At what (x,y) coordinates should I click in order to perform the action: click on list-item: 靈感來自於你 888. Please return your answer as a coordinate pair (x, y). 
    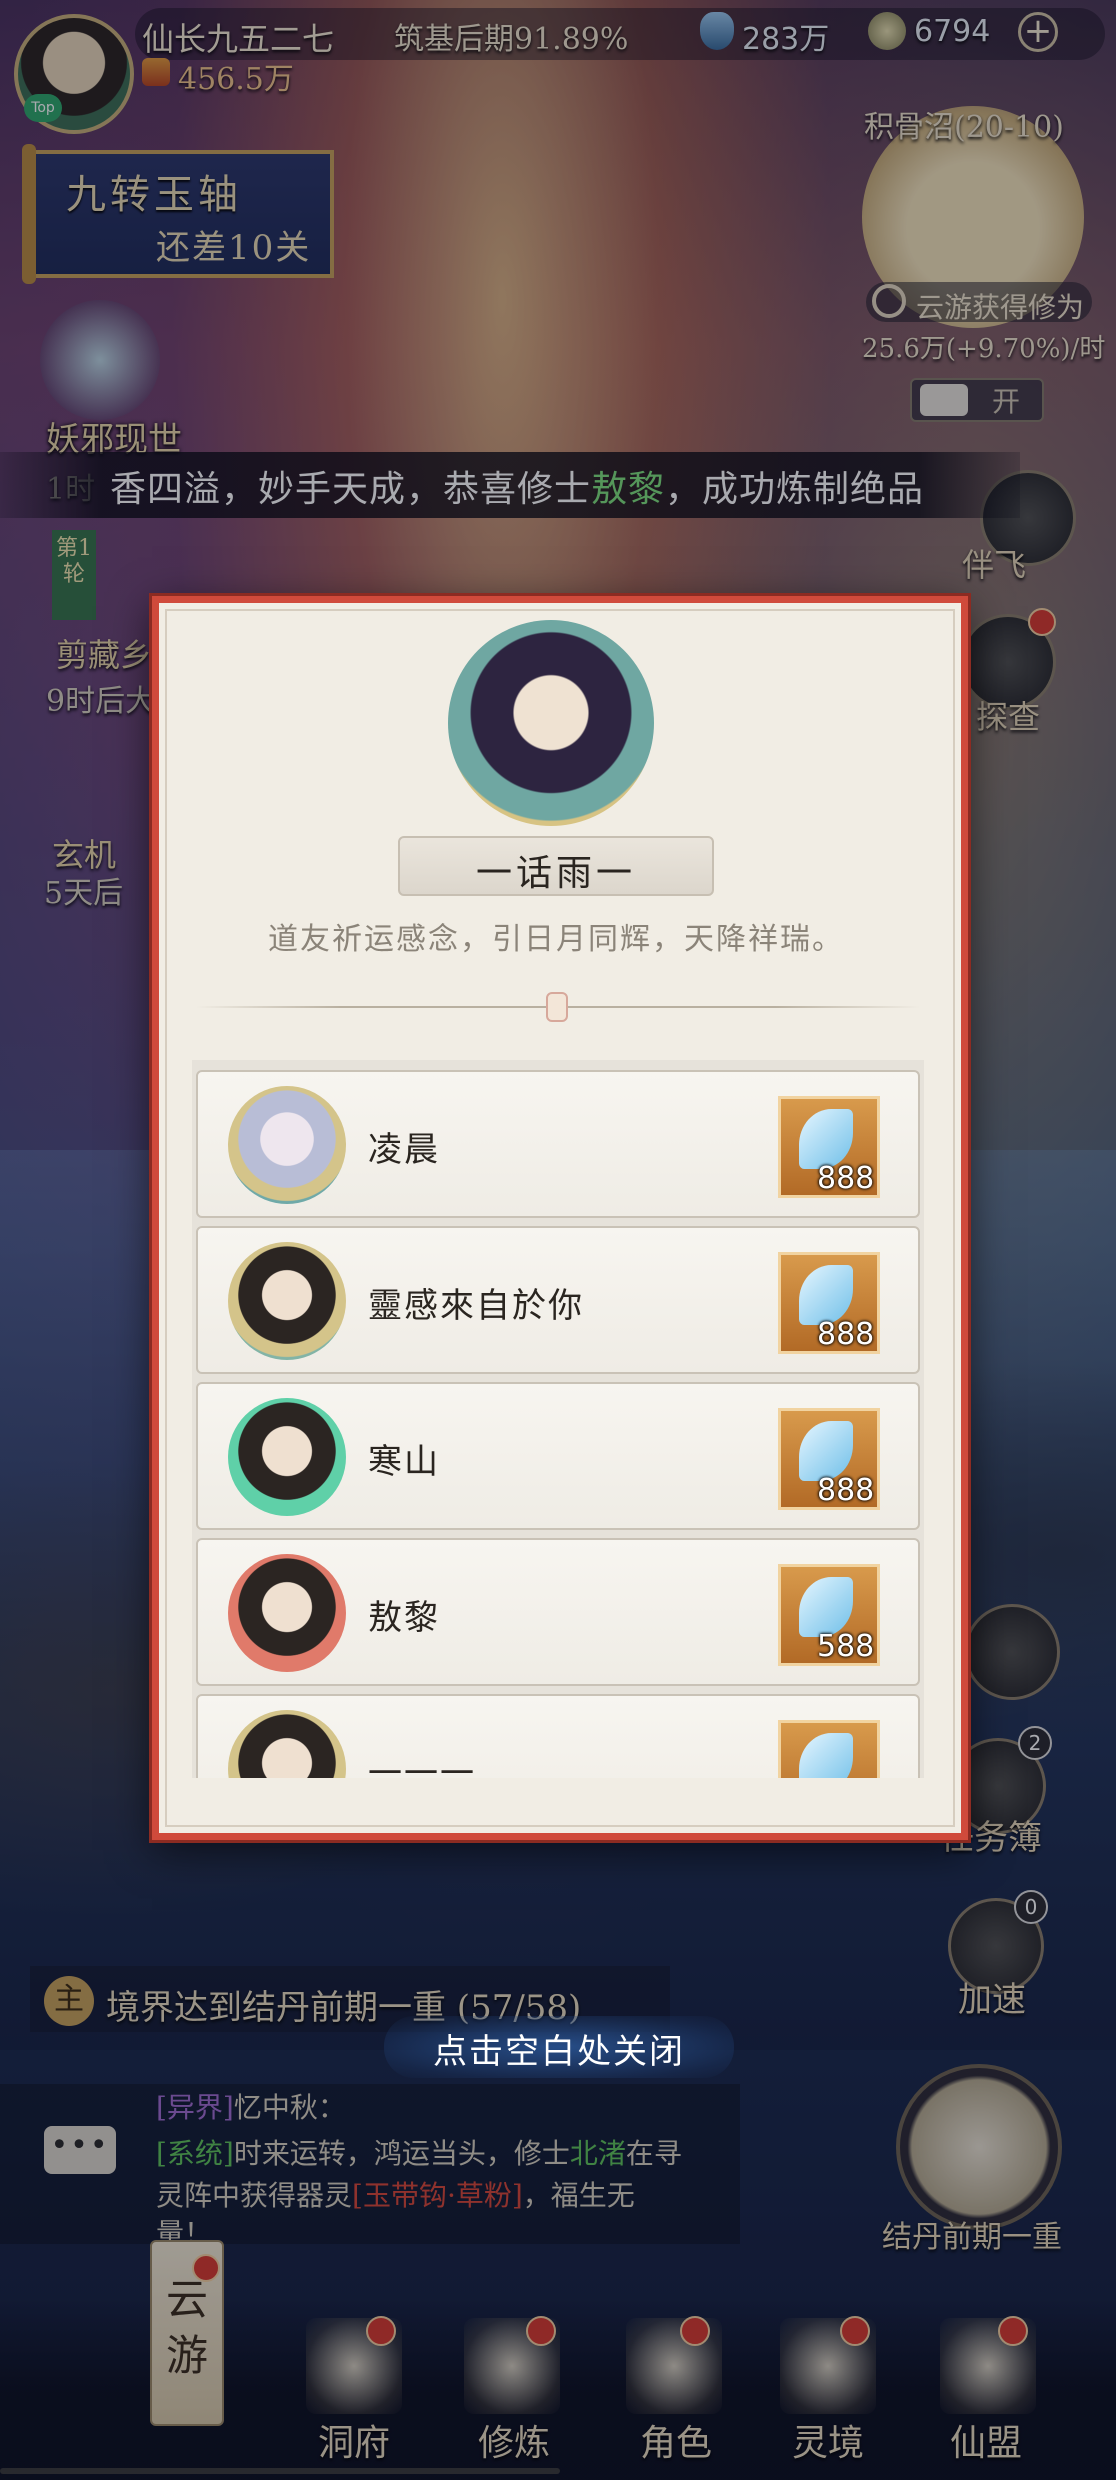
    Looking at the image, I should click on (558, 1300).